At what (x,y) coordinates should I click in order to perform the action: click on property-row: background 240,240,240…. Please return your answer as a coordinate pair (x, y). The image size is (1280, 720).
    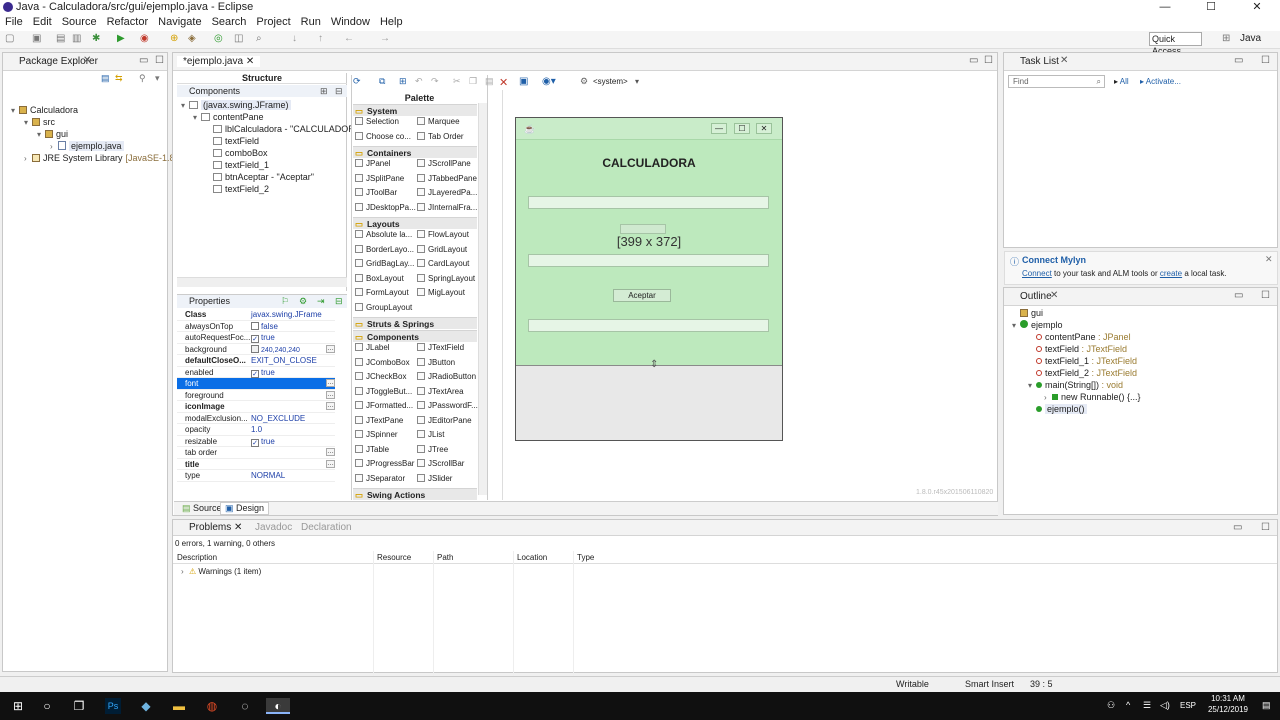
    Looking at the image, I should click on (256, 350).